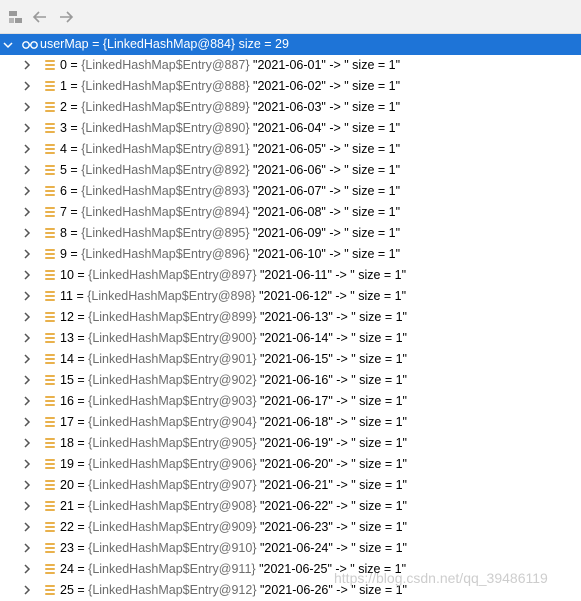 The width and height of the screenshot is (581, 601). What do you see at coordinates (172, 359) in the screenshot?
I see `entry-ref: {LinkedHashMap$Entry@901}` at bounding box center [172, 359].